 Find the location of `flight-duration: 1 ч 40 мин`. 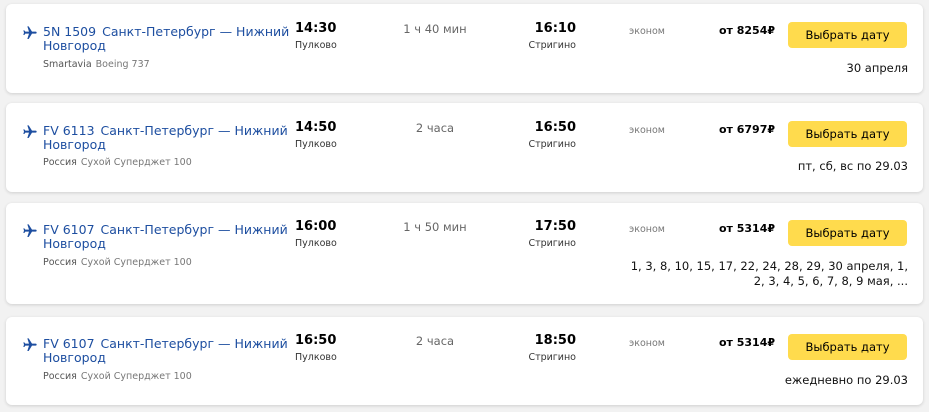

flight-duration: 1 ч 40 мин is located at coordinates (435, 29).